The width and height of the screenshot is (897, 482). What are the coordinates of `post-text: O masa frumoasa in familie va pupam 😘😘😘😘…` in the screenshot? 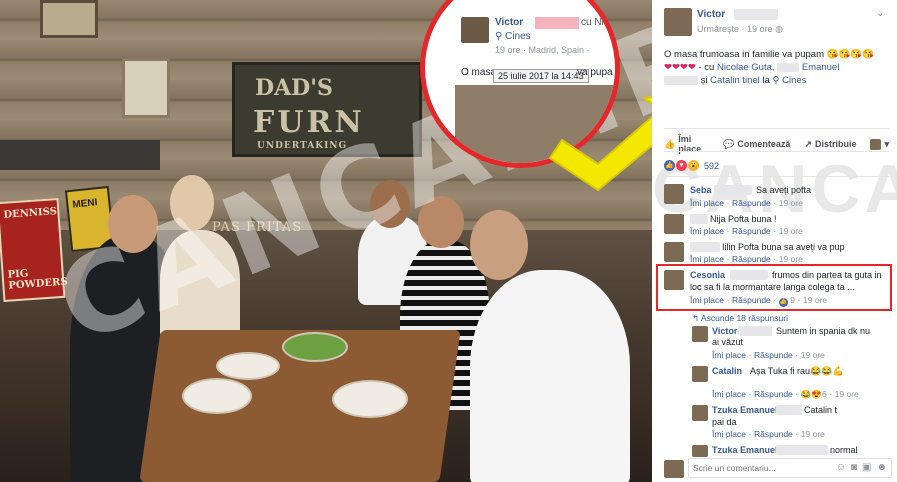 It's located at (778, 67).